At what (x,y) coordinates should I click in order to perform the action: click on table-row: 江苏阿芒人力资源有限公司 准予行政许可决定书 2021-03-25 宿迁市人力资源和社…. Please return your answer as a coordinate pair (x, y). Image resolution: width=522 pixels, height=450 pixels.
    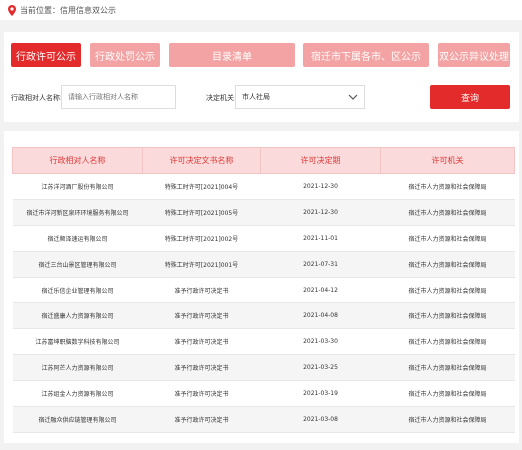
    Looking at the image, I should click on (263, 368).